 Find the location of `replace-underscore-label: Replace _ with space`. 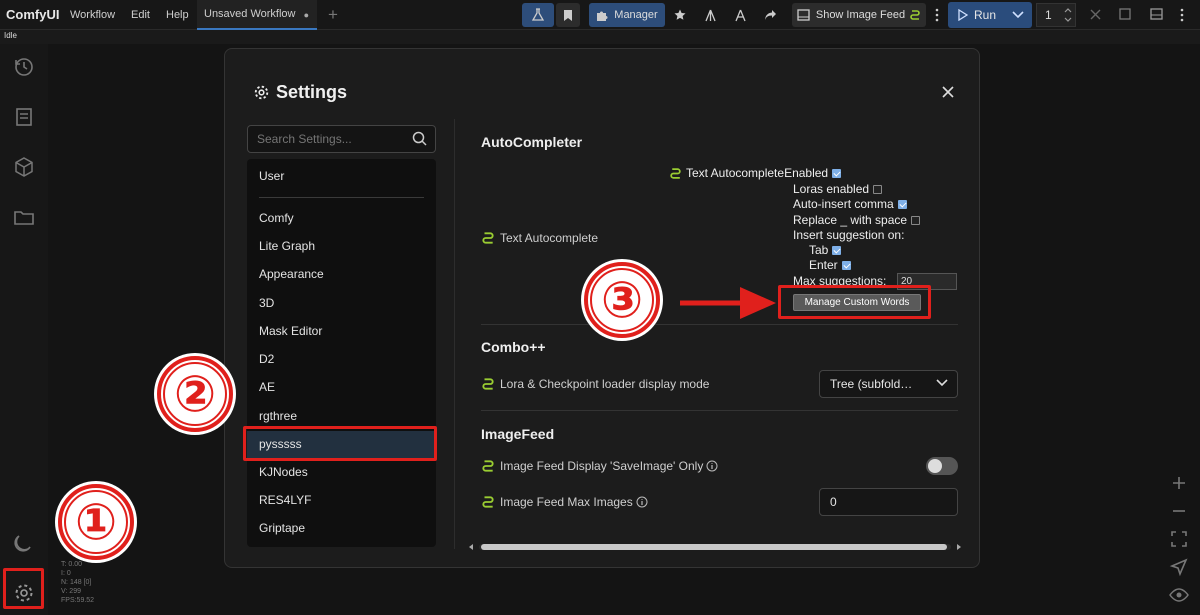

replace-underscore-label: Replace _ with space is located at coordinates (850, 220).